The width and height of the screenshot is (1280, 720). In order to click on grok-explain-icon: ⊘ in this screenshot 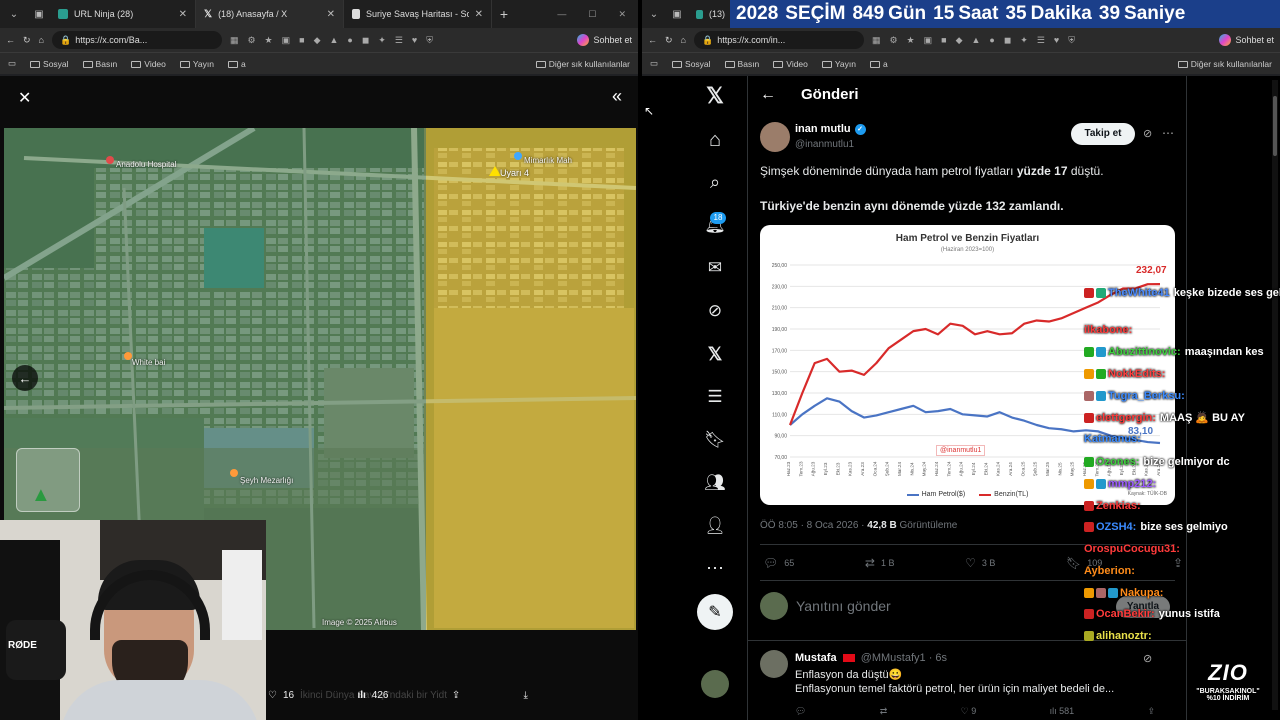, I will do `click(1147, 133)`.